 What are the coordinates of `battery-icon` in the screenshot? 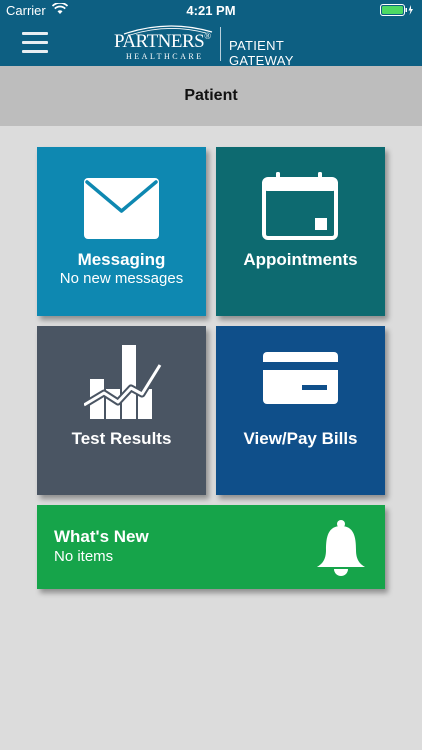 It's located at (396, 10).